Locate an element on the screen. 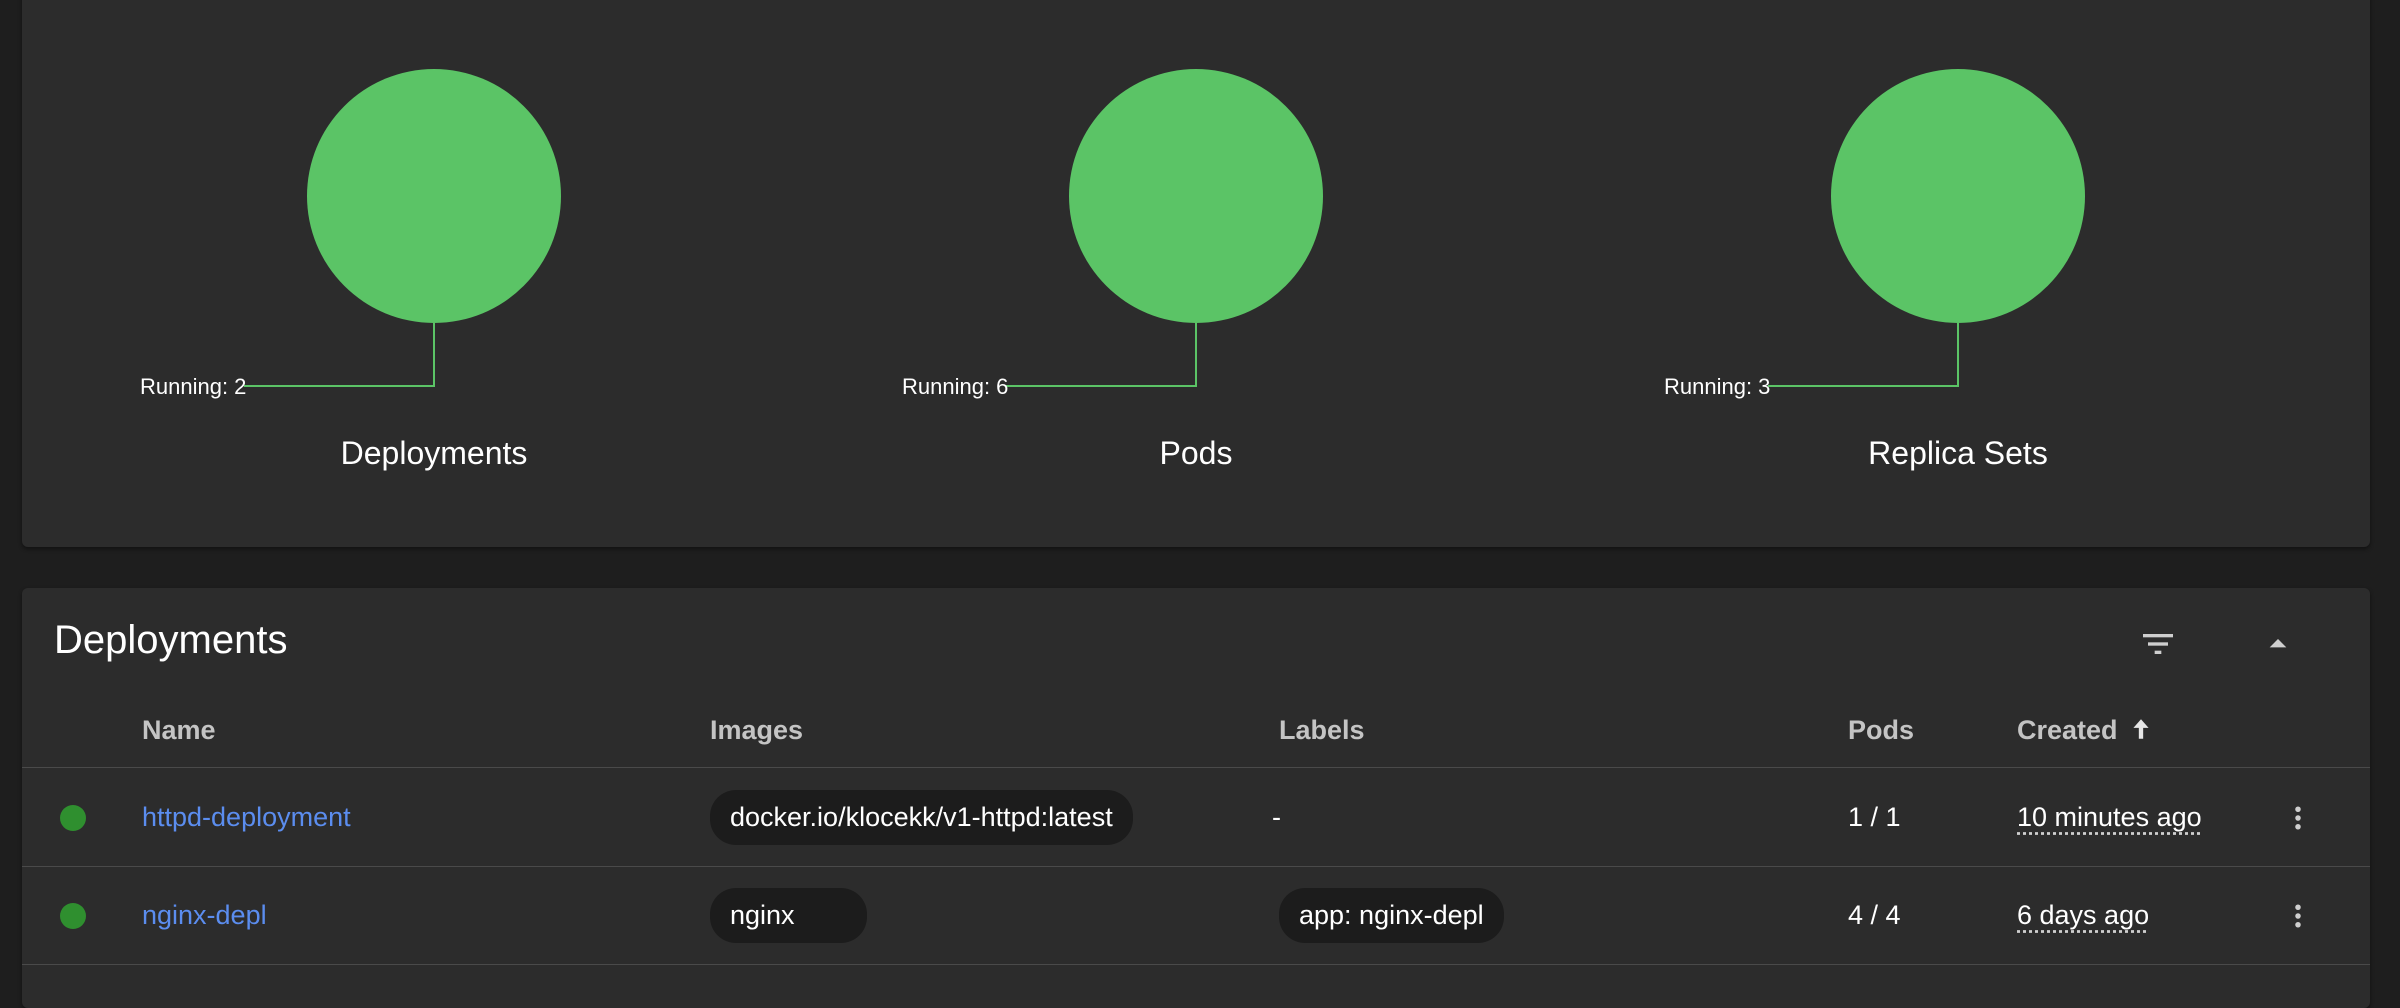 This screenshot has height=1008, width=2400. created-cell: 6 days ago is located at coordinates (2083, 915).